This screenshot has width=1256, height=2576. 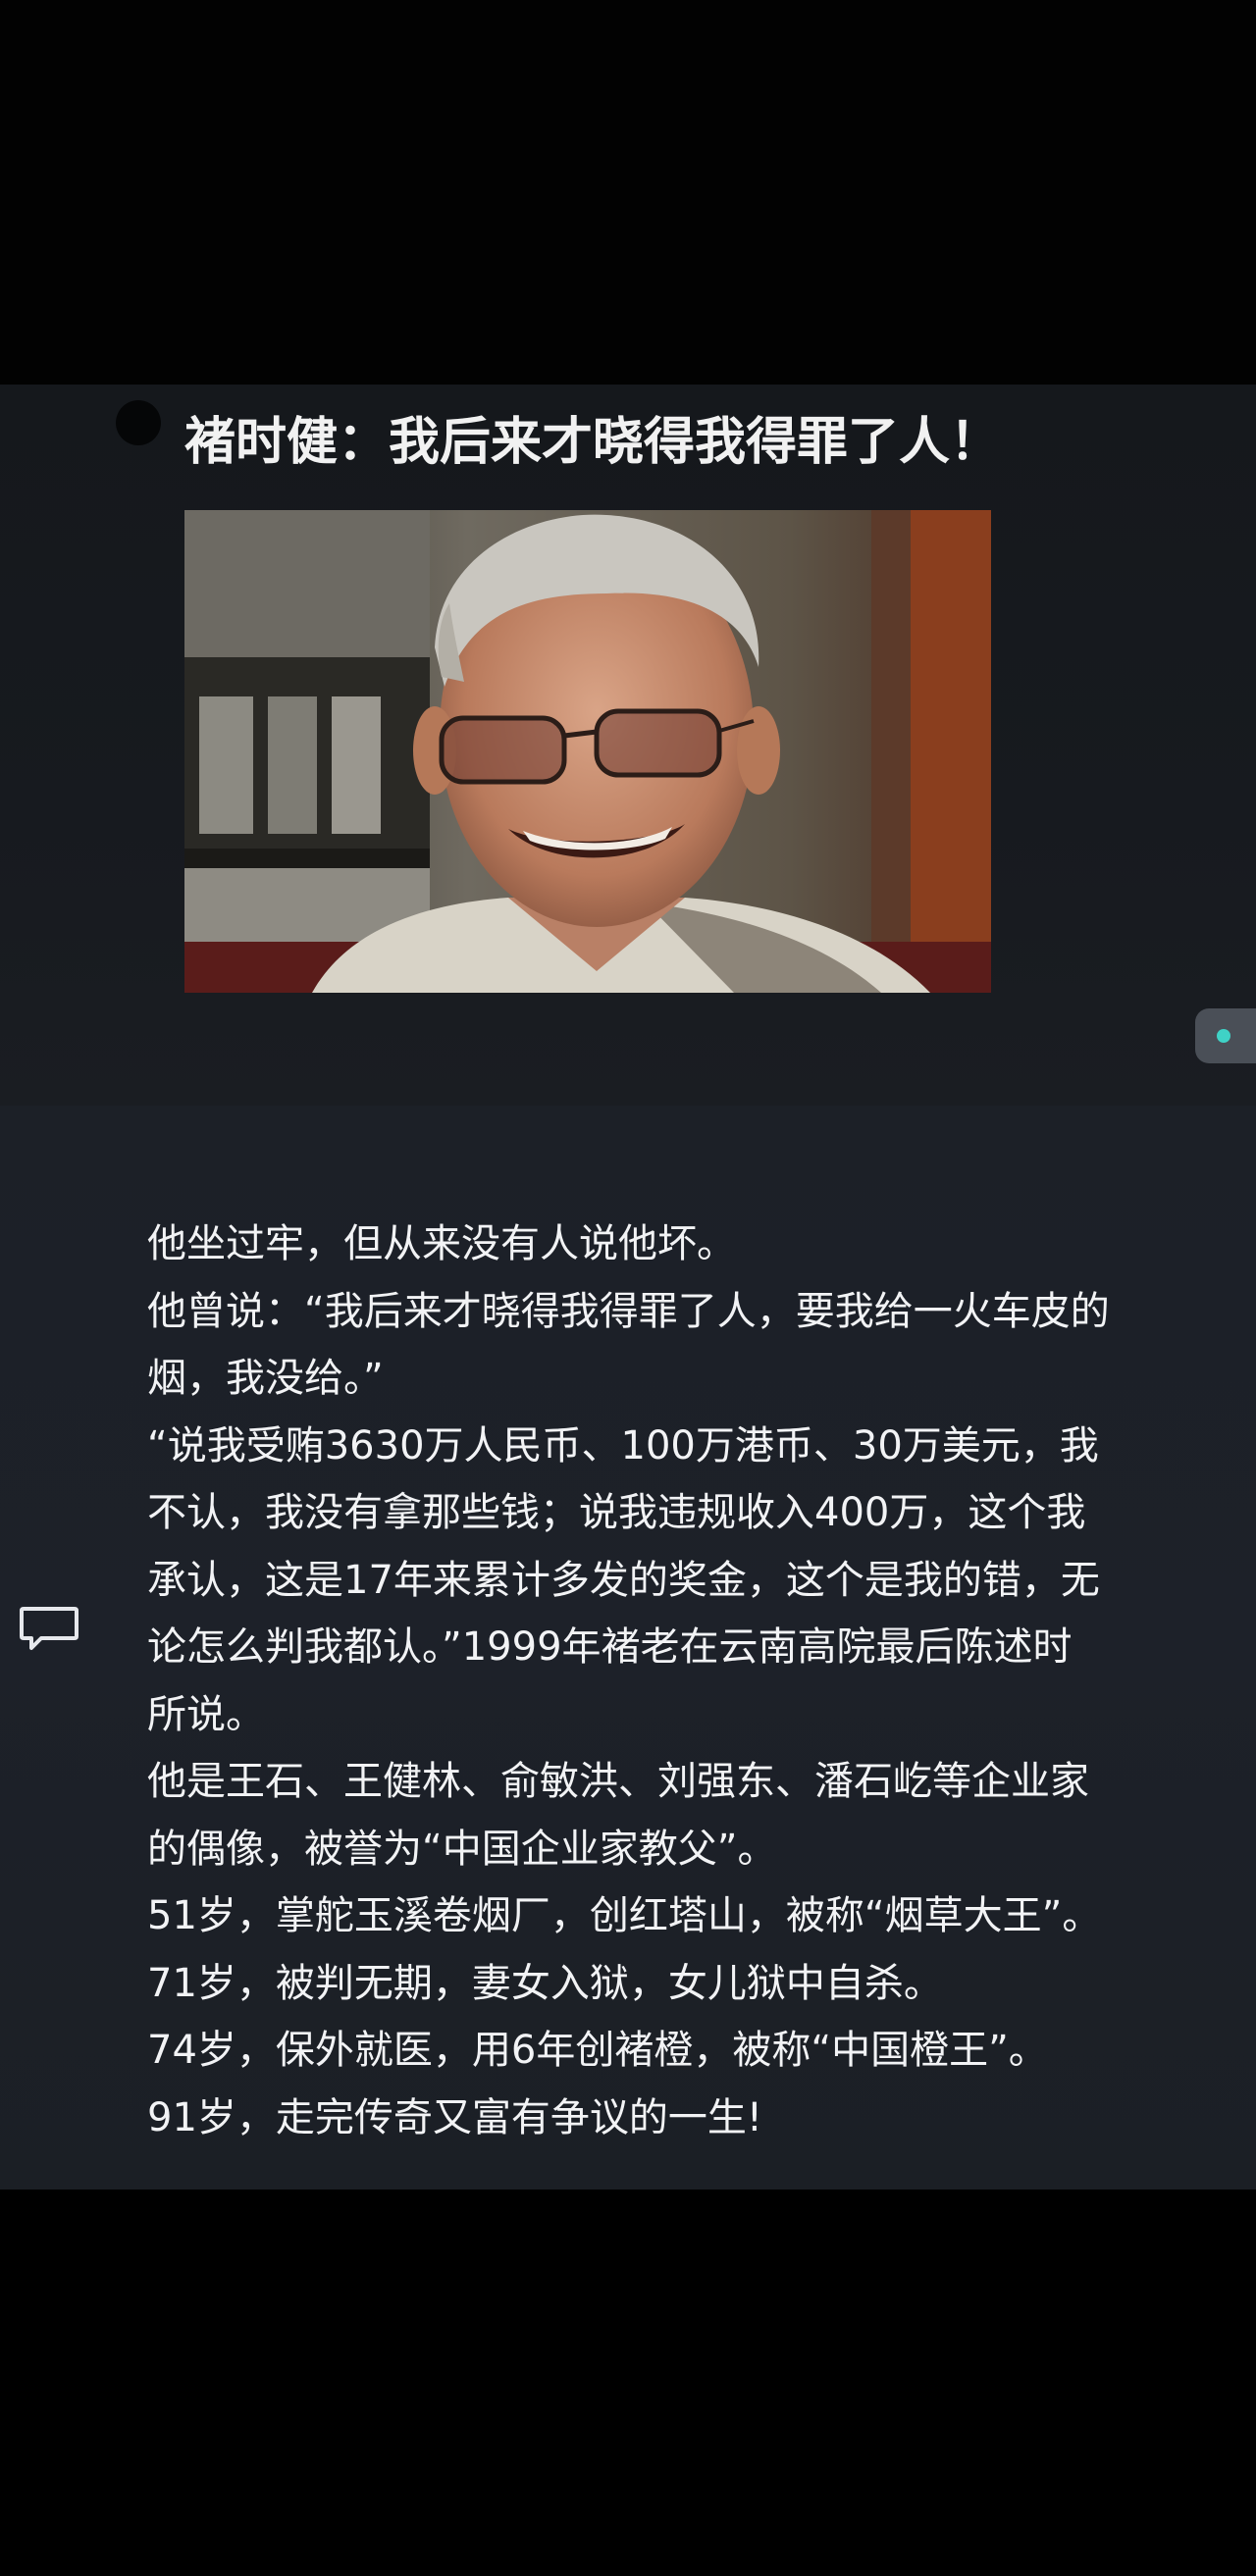 I want to click on top-black-bar, so click(x=628, y=192).